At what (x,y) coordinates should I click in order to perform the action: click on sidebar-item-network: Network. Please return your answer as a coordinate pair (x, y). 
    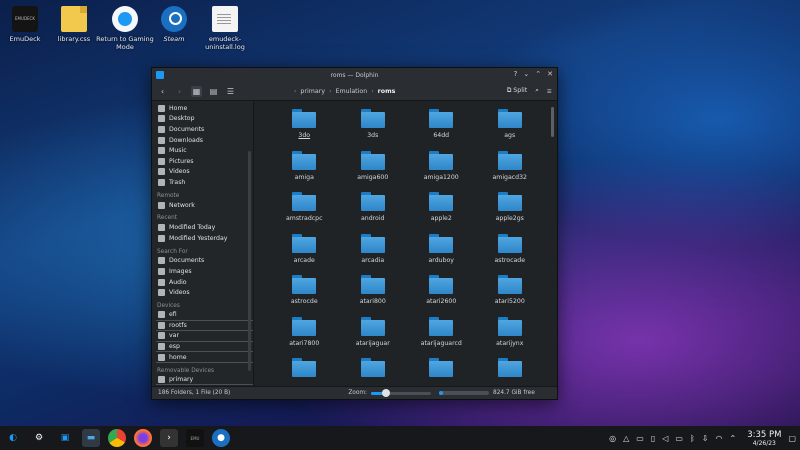
    Looking at the image, I should click on (204, 205).